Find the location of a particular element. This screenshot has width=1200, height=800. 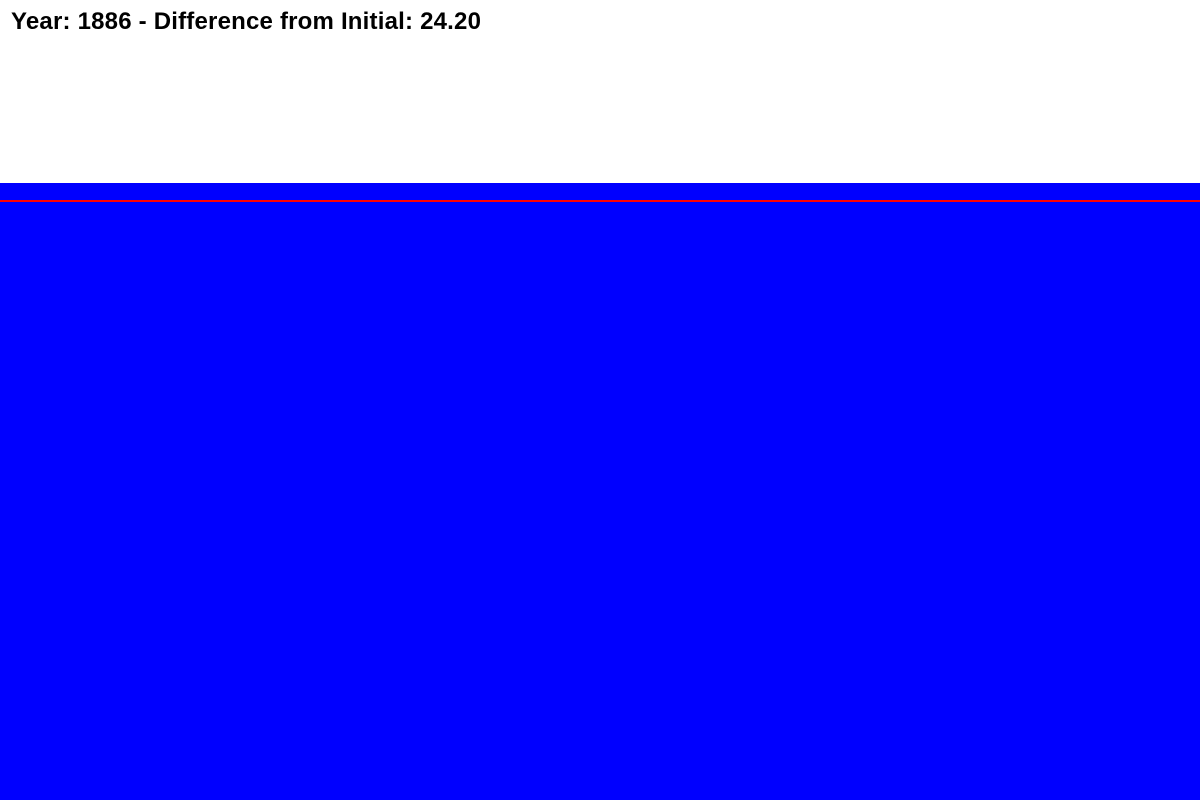

initial-level-line is located at coordinates (600, 201).